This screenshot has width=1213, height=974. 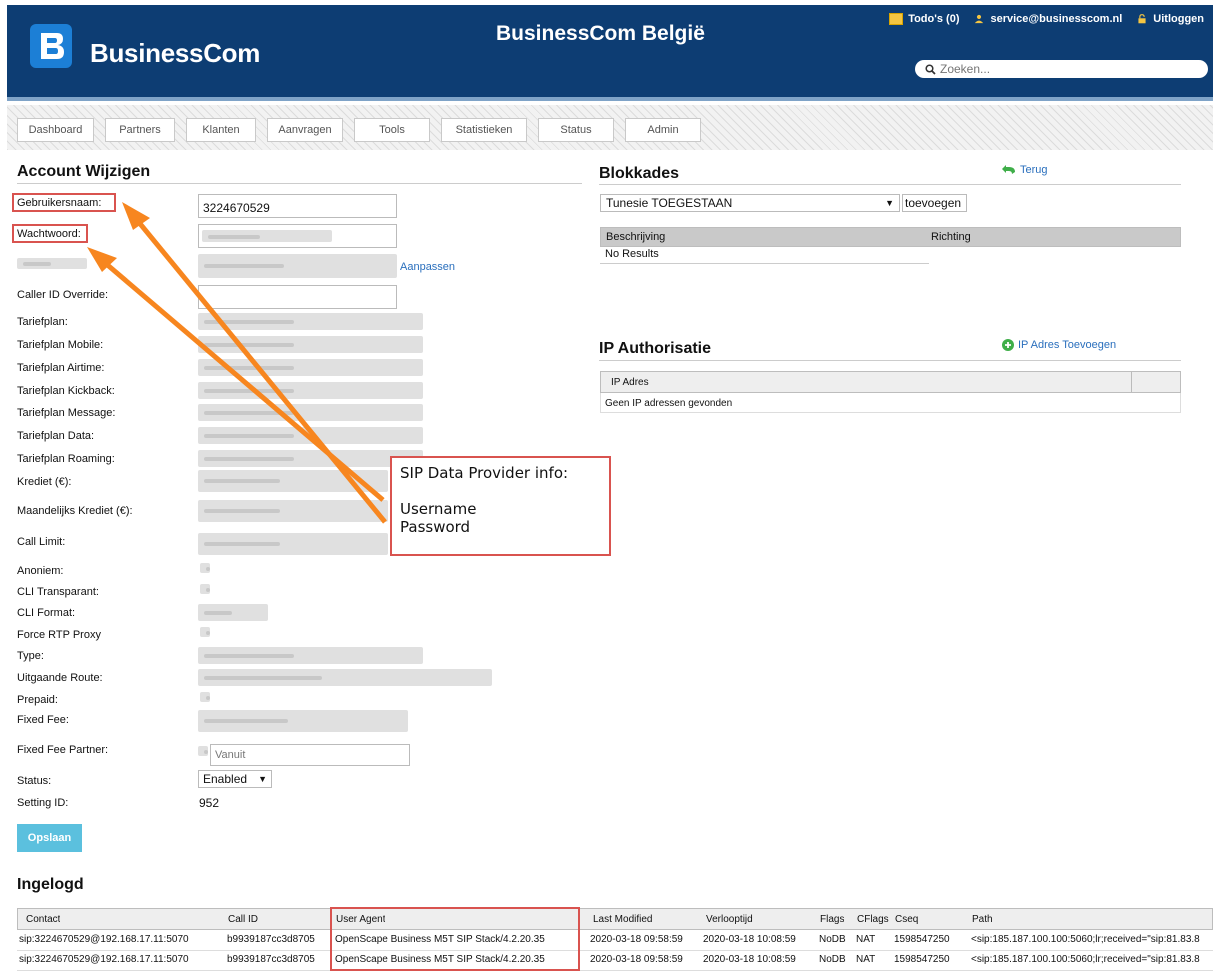 What do you see at coordinates (438, 509) in the screenshot?
I see `annotation-line2: Username` at bounding box center [438, 509].